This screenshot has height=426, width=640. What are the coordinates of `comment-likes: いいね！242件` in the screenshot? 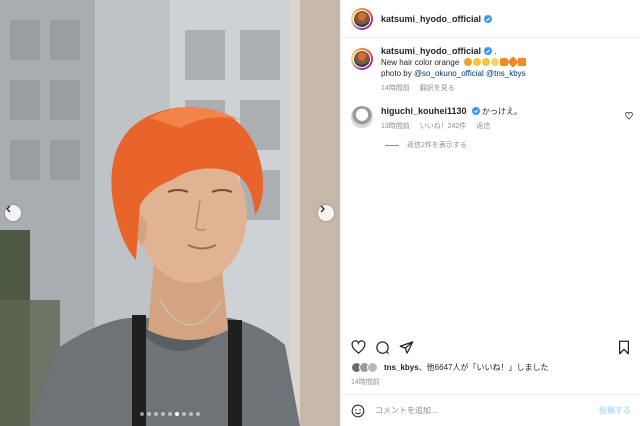 It's located at (443, 126).